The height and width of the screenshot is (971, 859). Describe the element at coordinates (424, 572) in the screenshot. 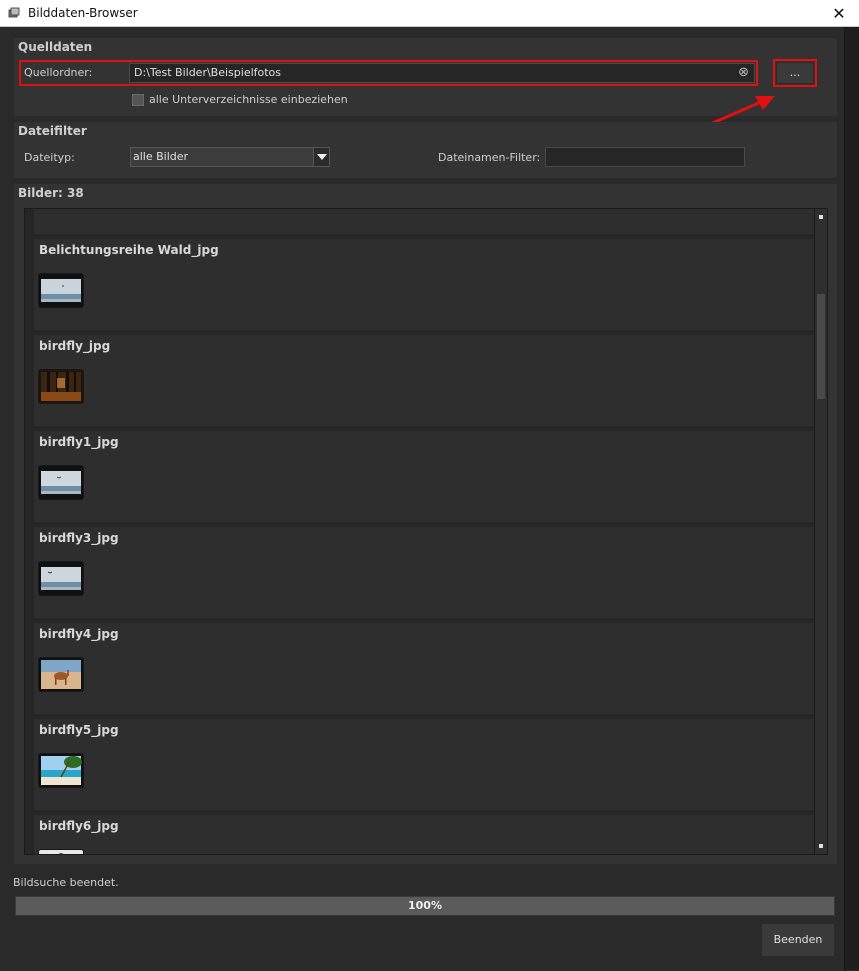

I see `list-item: birdfly3_jpg` at that location.